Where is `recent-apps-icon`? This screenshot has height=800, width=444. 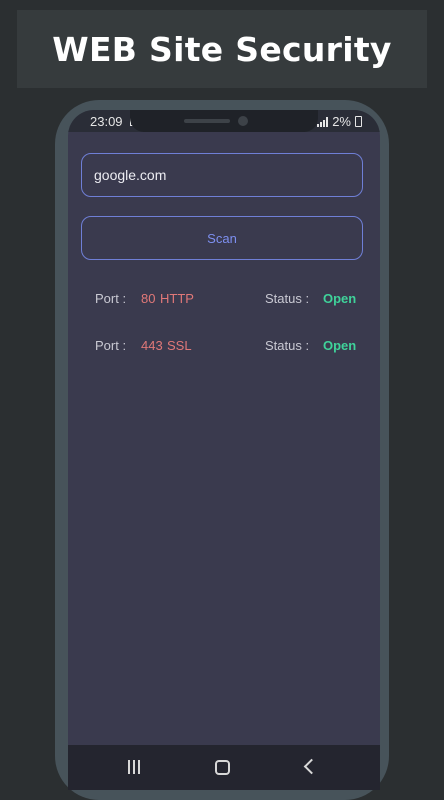
recent-apps-icon is located at coordinates (134, 767).